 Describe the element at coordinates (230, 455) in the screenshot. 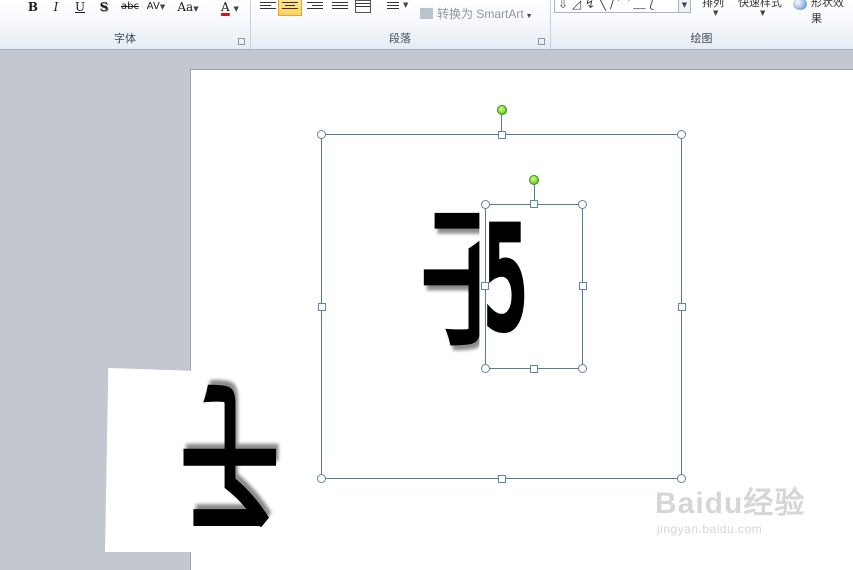

I see `scrap-glyph: 子` at that location.